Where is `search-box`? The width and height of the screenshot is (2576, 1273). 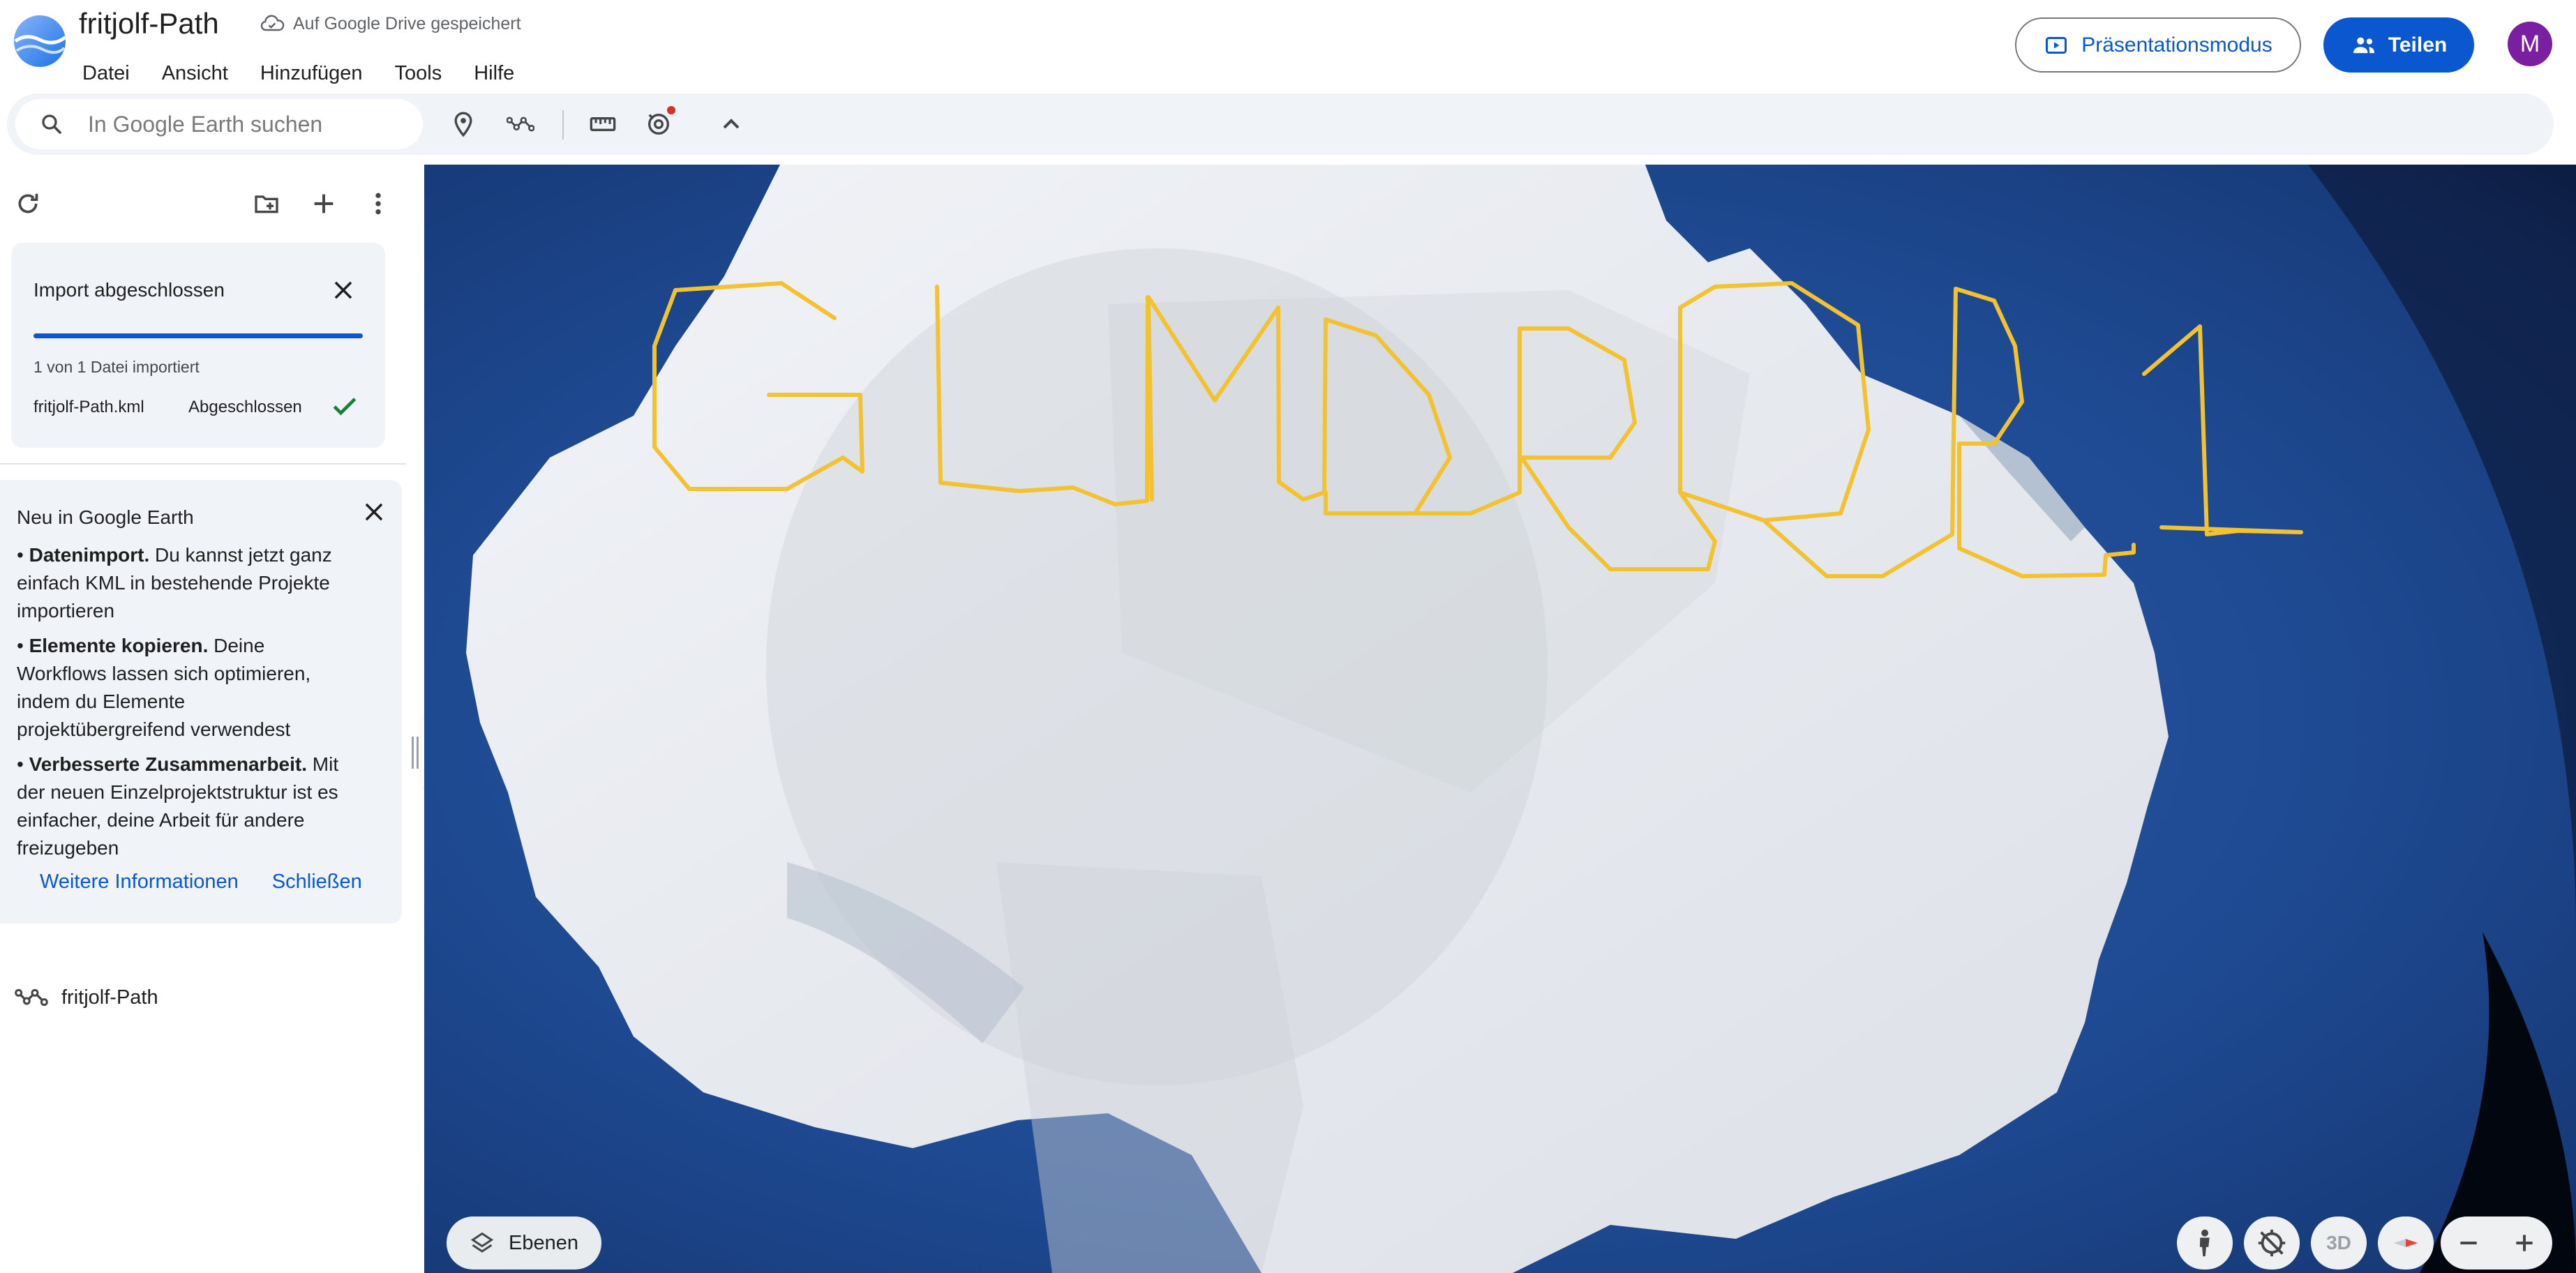 search-box is located at coordinates (219, 124).